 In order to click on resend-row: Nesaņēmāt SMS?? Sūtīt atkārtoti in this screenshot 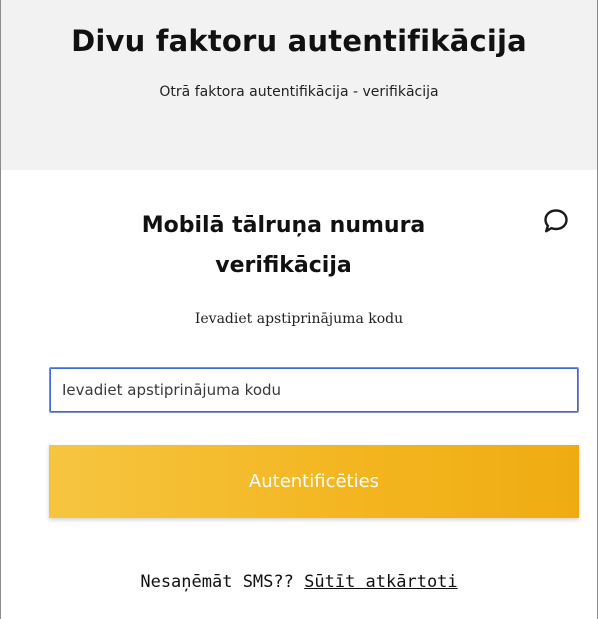, I will do `click(299, 582)`.